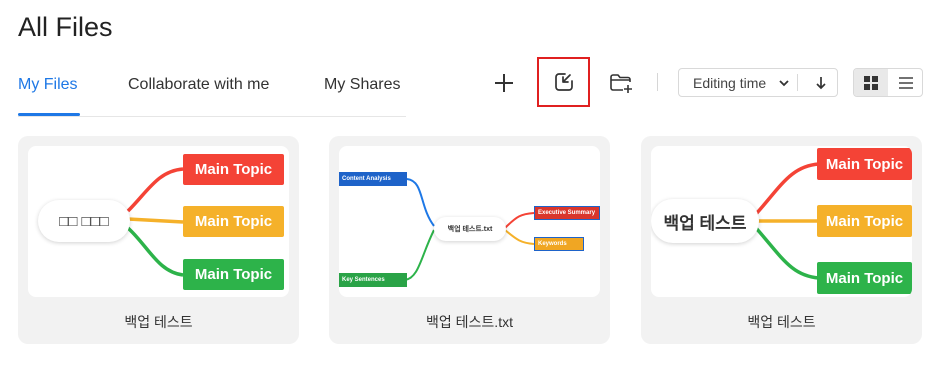 The image size is (936, 374). I want to click on file-name: 백업 테스트.txt, so click(469, 322).